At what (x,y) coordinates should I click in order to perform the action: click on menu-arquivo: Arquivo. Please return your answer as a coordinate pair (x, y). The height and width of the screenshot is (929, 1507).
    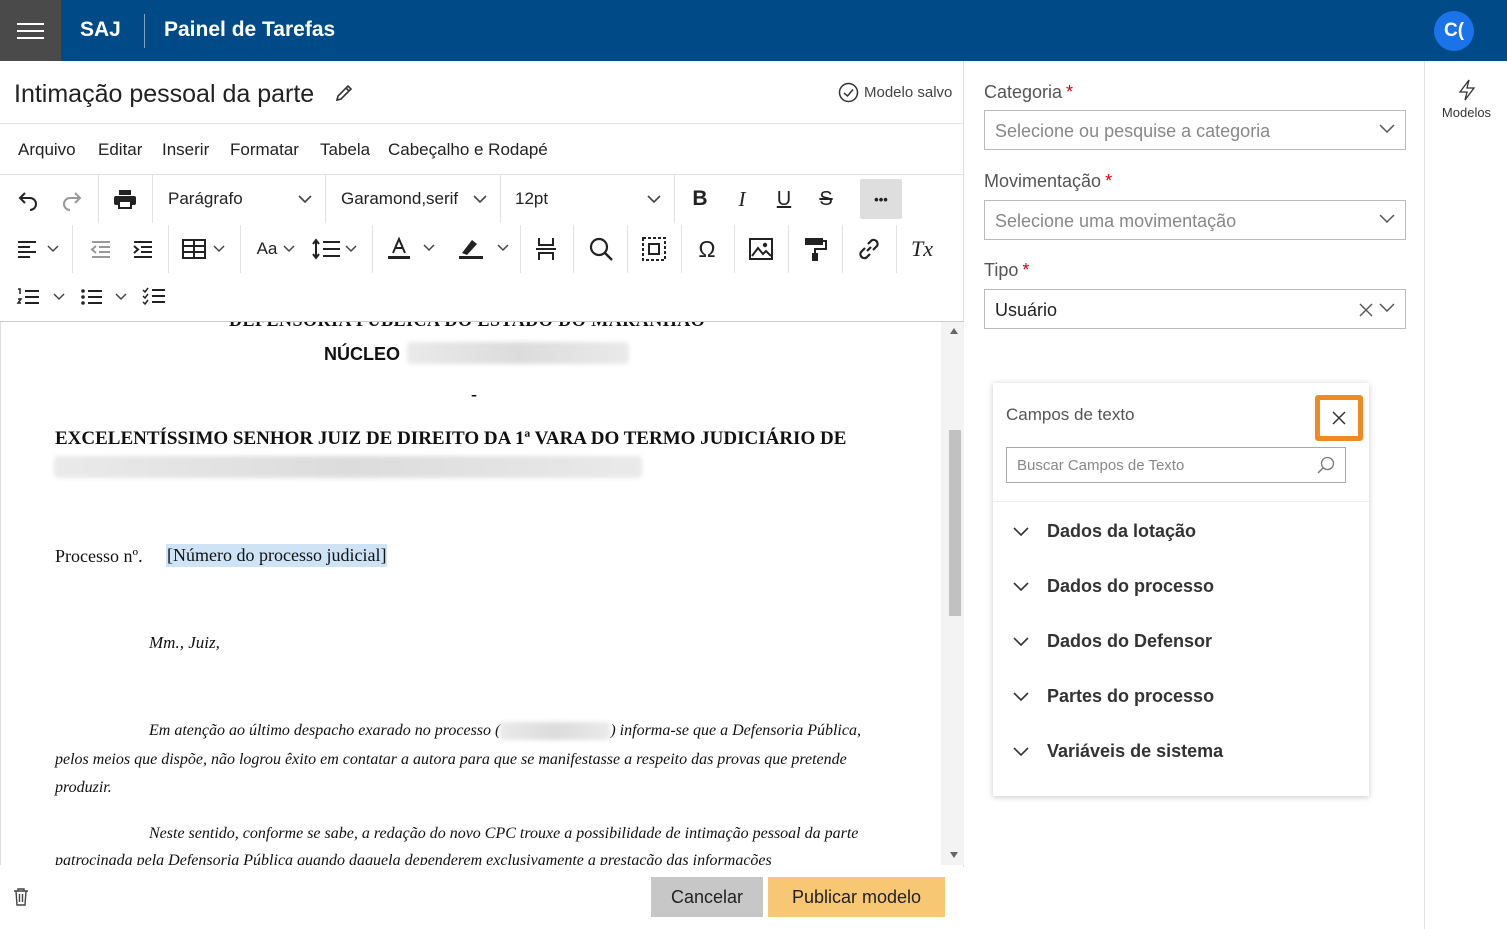
    Looking at the image, I should click on (47, 150).